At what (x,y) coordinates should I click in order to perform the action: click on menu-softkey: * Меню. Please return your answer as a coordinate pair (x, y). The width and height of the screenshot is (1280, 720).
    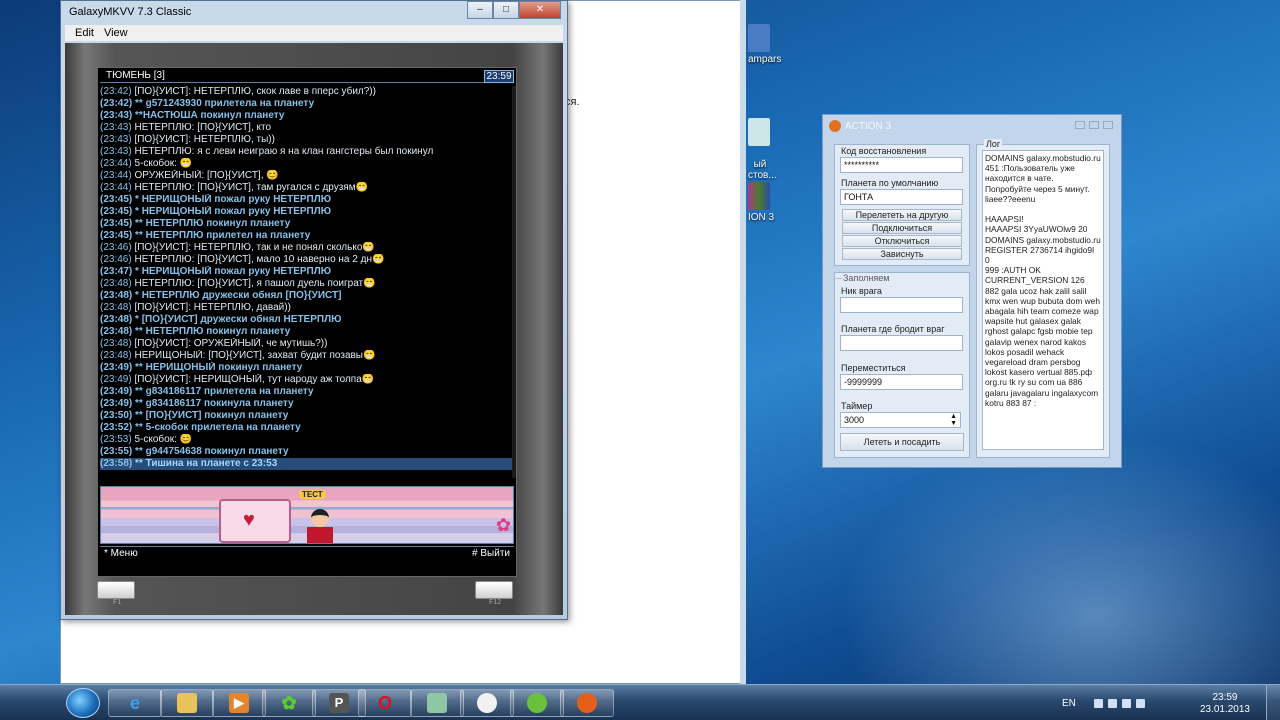
    Looking at the image, I should click on (121, 554).